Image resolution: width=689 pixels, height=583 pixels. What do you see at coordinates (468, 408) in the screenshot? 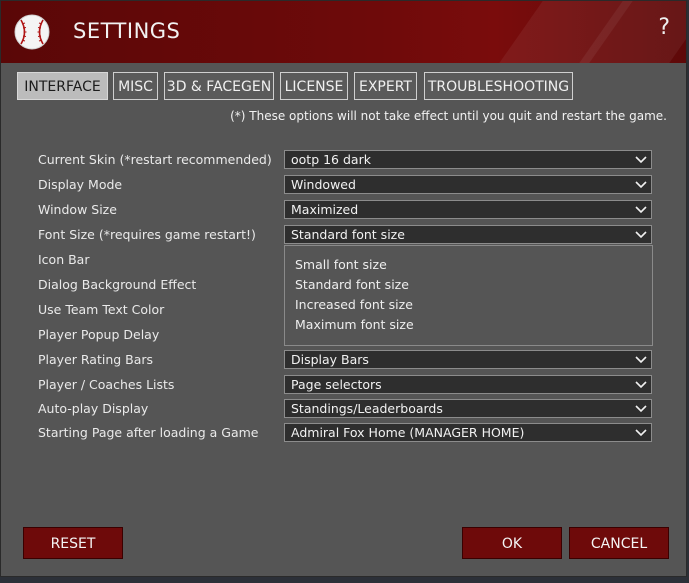
I see `auto-play-display-select: Standings/Leaderboards` at bounding box center [468, 408].